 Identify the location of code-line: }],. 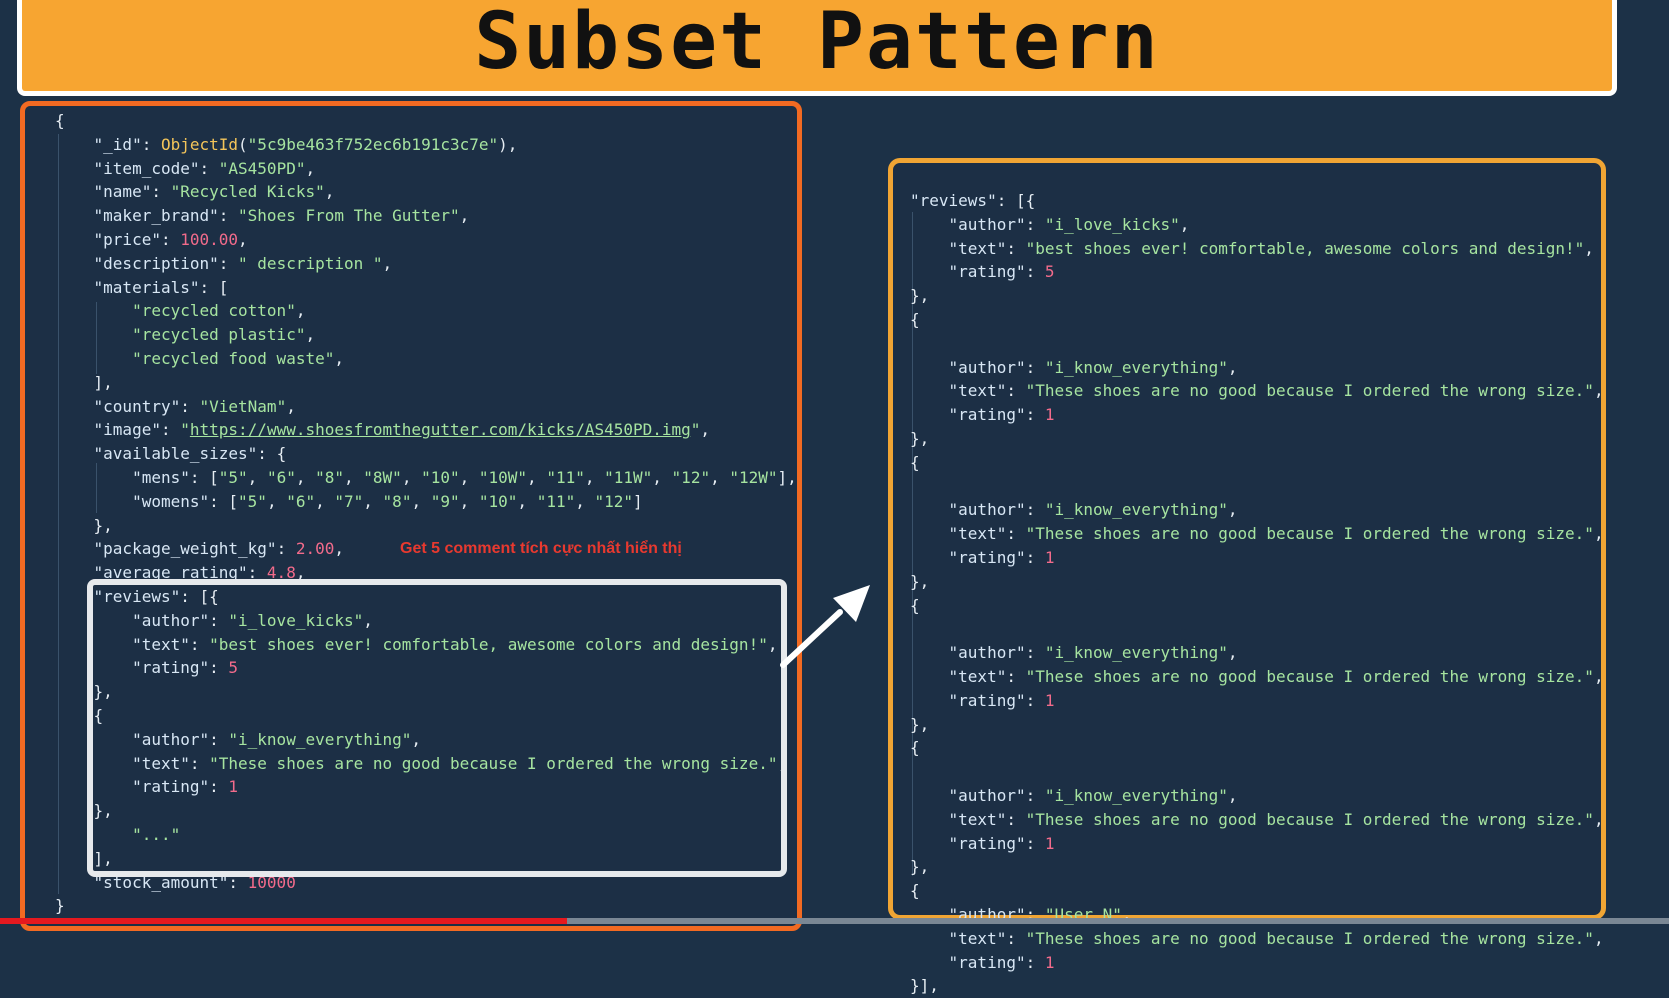
(1257, 986).